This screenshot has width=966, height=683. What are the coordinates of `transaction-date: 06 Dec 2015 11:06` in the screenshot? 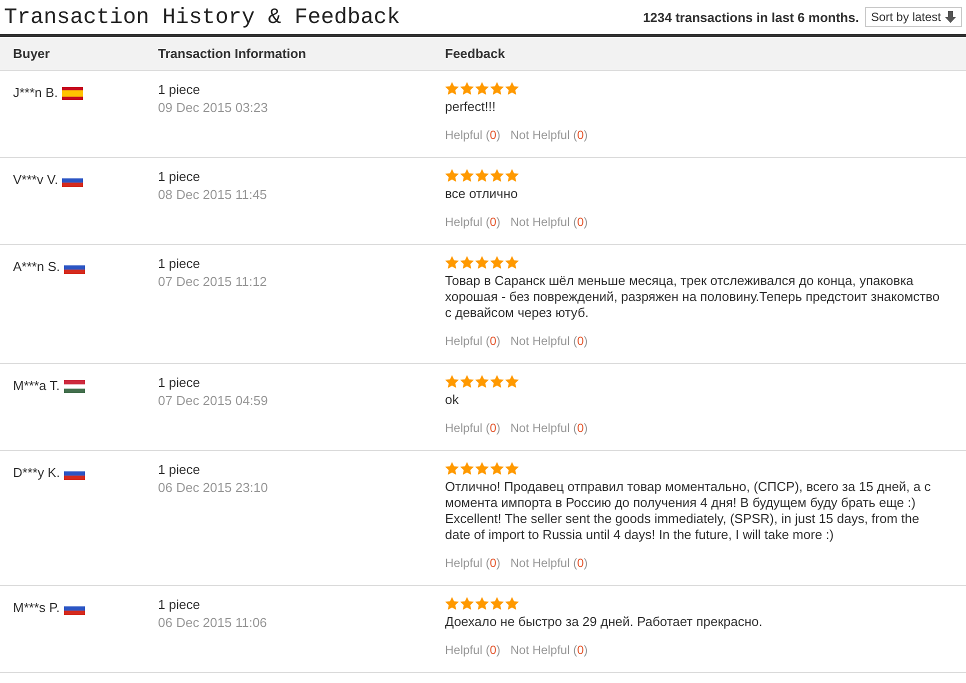 It's located at (213, 623).